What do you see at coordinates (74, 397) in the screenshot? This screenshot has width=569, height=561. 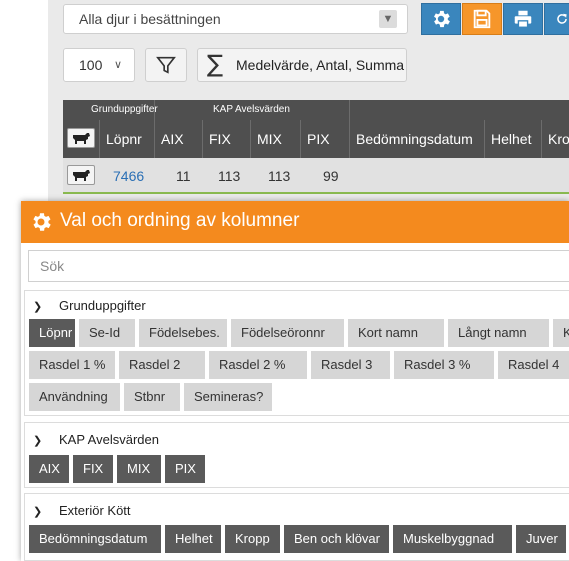 I see `column-chip: Användning` at bounding box center [74, 397].